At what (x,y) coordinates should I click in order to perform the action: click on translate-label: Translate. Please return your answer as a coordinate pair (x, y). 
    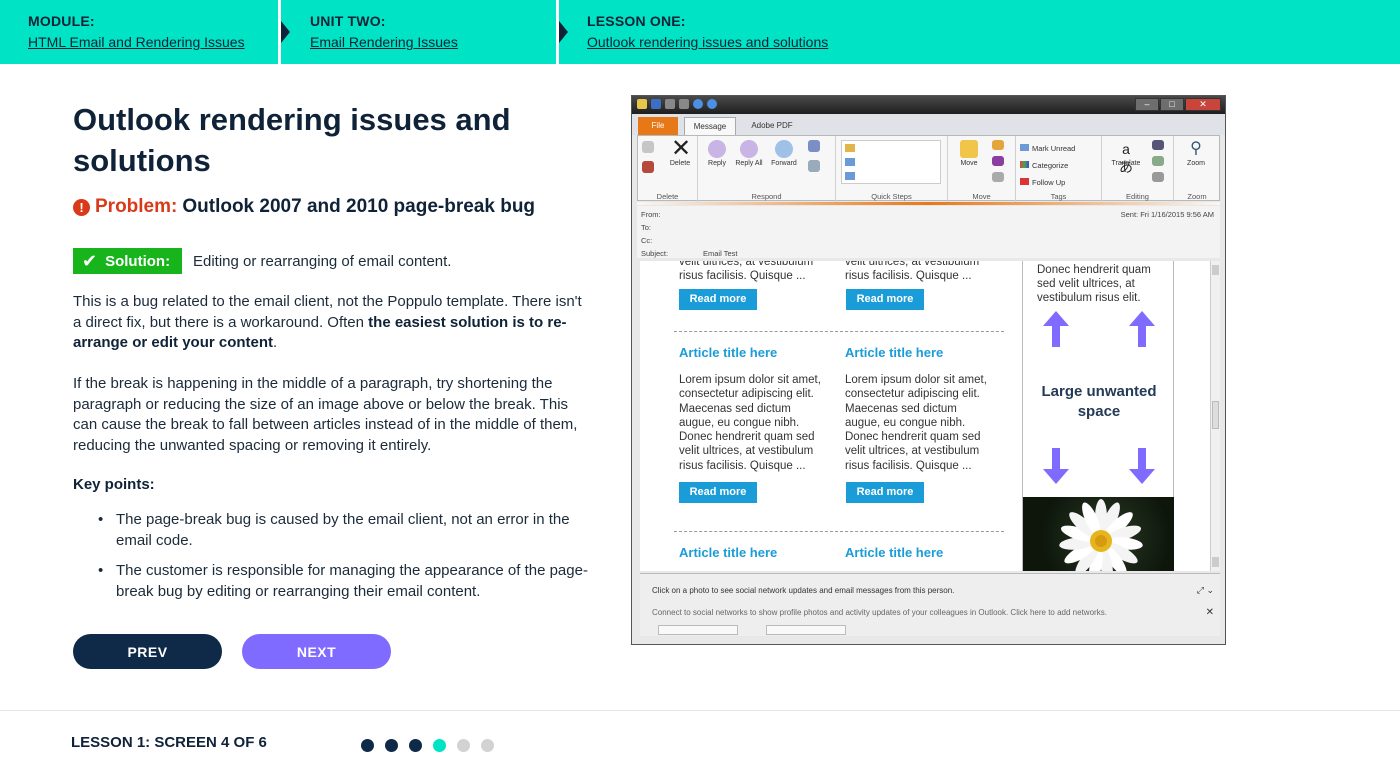
    Looking at the image, I should click on (1126, 163).